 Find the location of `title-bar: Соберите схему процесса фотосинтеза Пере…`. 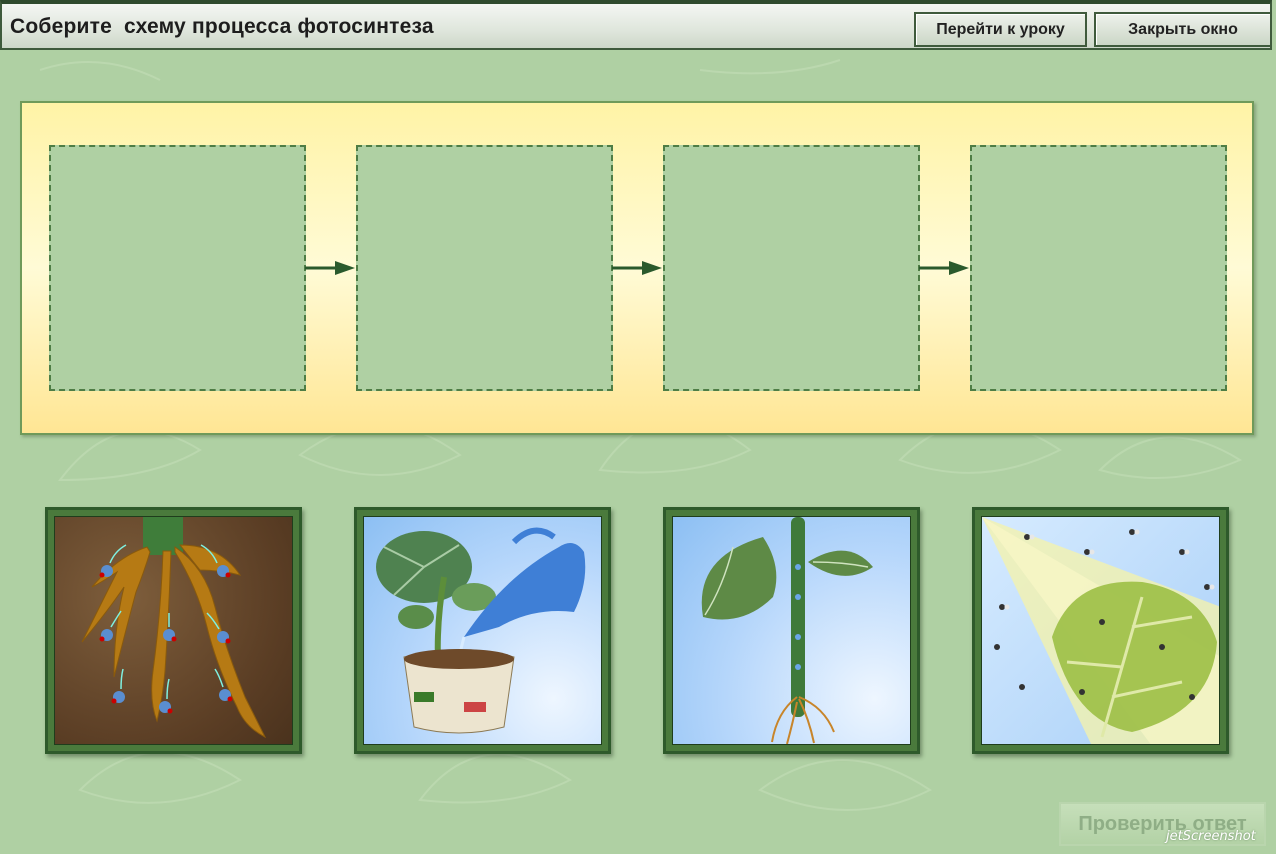

title-bar: Соберите схему процесса фотосинтеза Пере… is located at coordinates (636, 25).